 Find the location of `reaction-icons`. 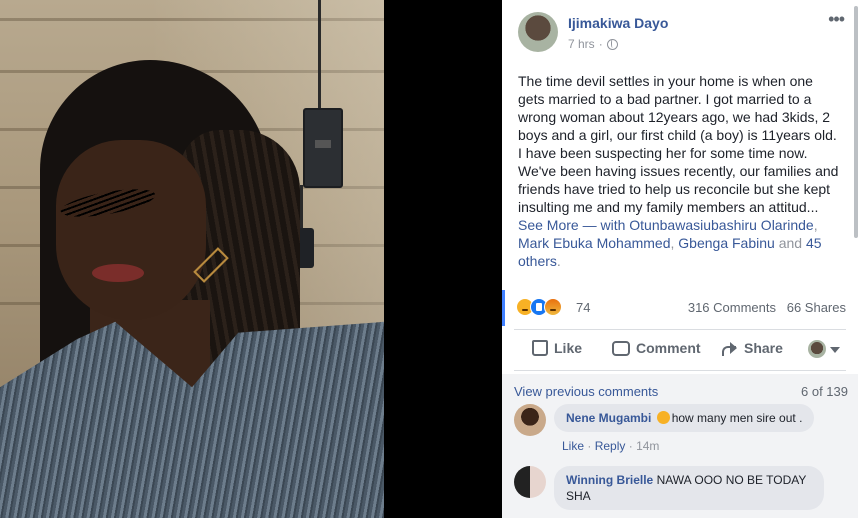

reaction-icons is located at coordinates (539, 307).